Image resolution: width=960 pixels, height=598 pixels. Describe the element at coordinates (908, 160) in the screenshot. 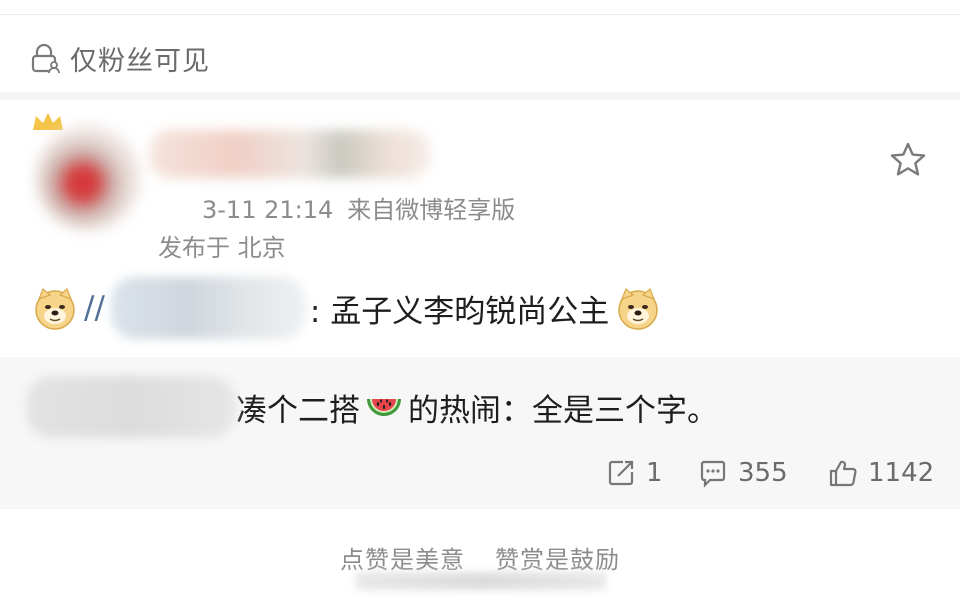

I see `star-icon` at that location.